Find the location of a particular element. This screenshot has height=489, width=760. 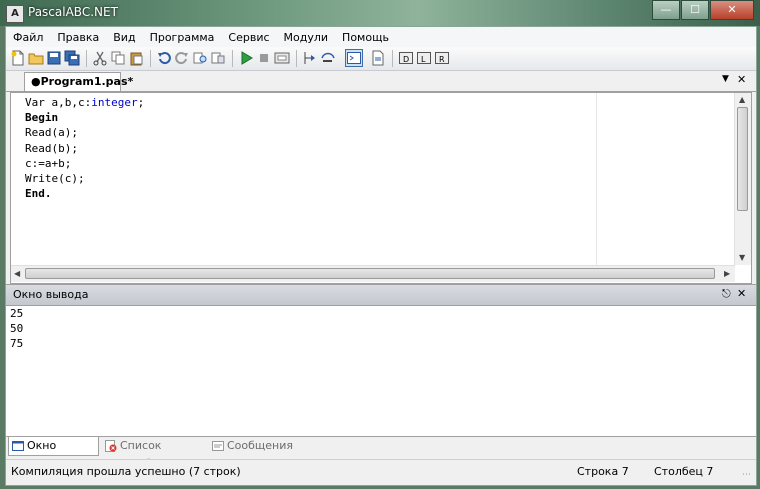

status-column-label: Столбец is located at coordinates (678, 471).